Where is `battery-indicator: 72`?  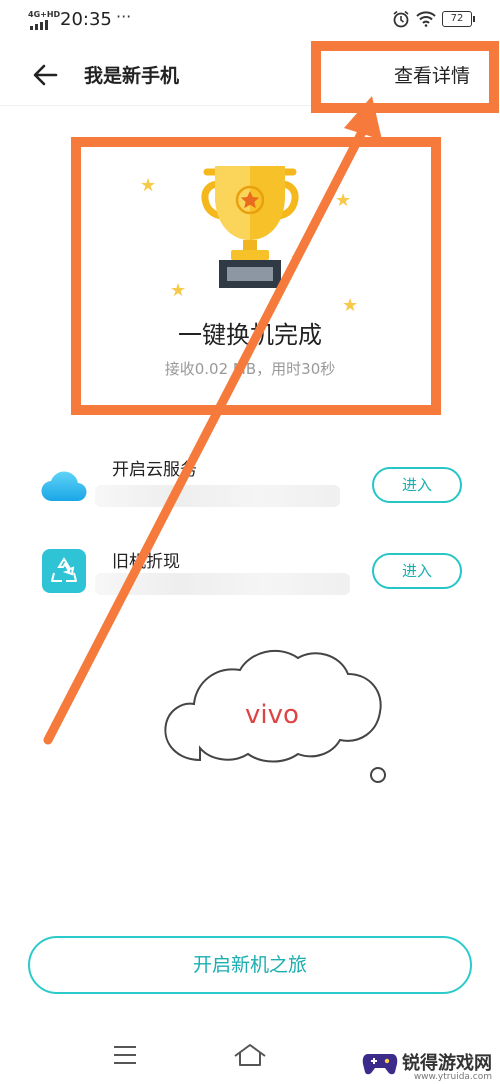
battery-indicator: 72 is located at coordinates (458, 19).